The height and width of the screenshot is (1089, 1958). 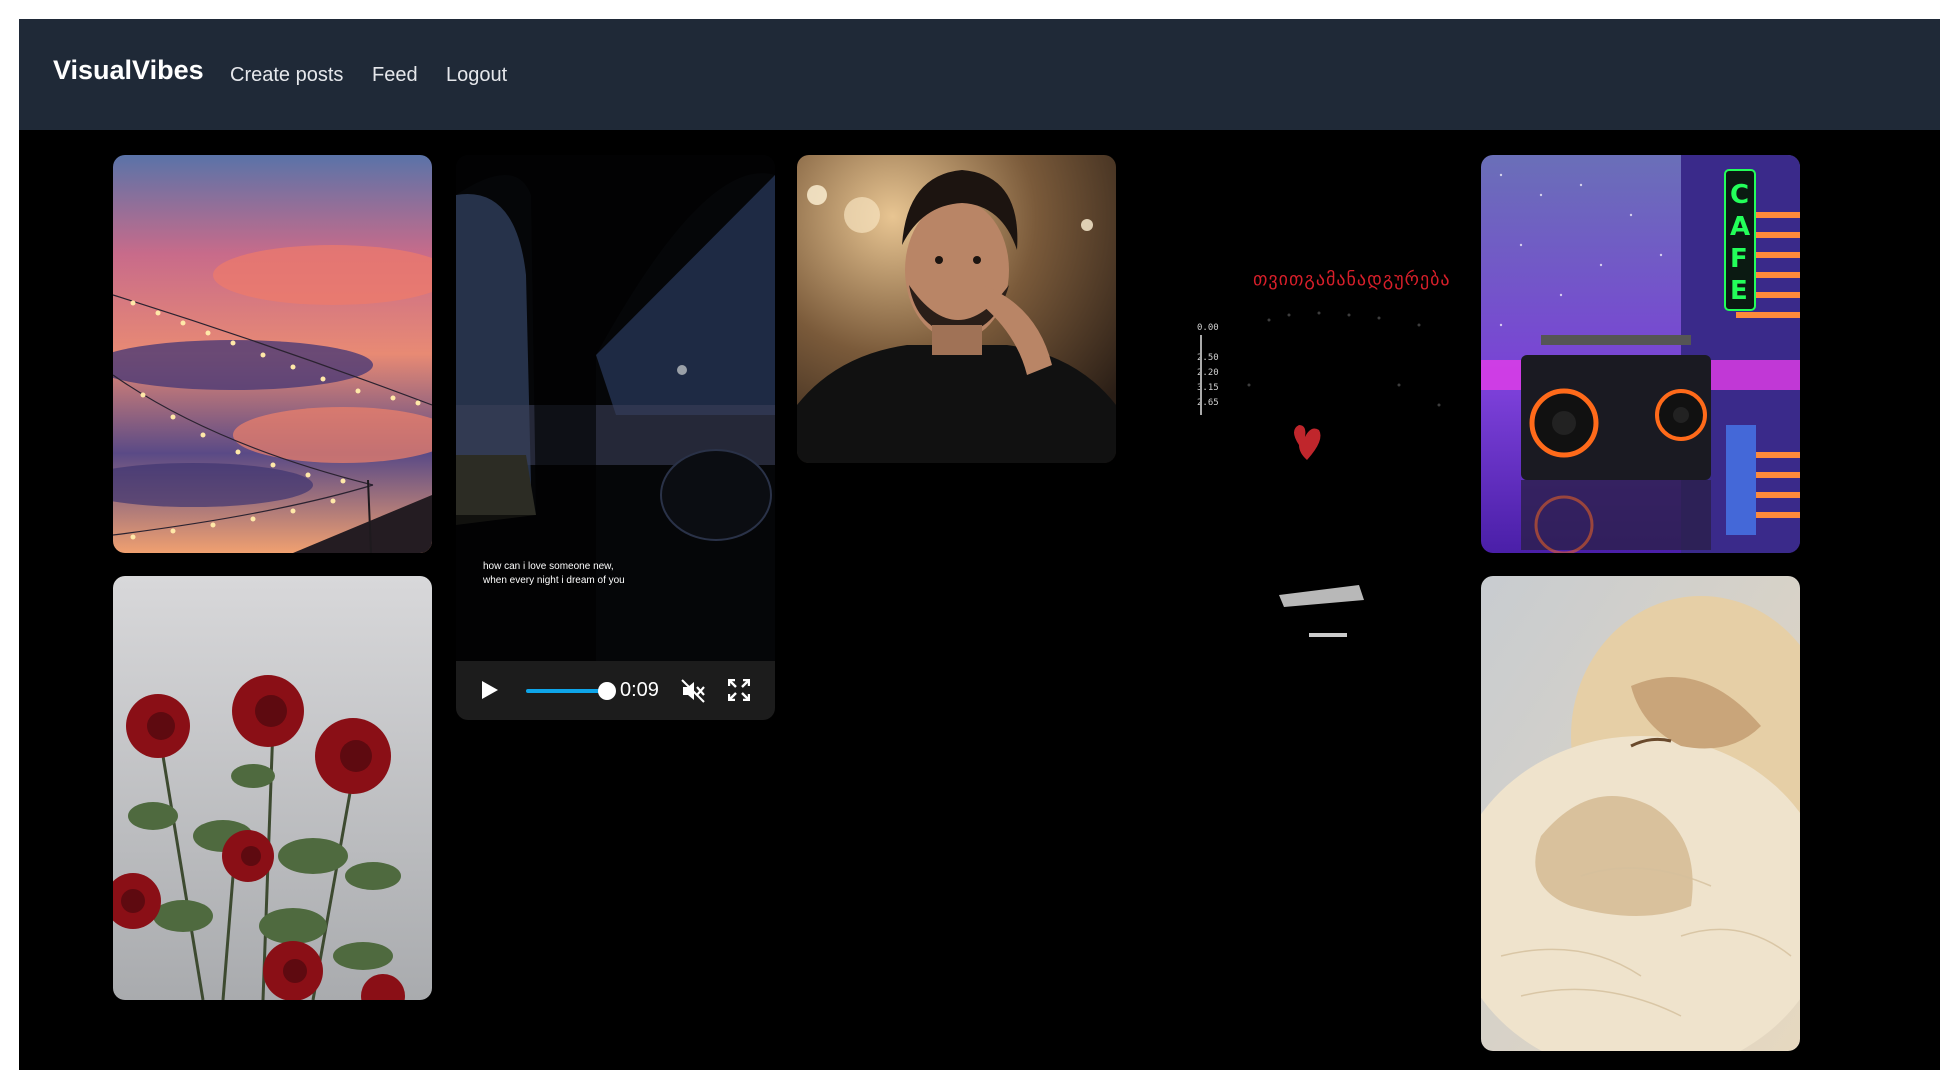 I want to click on svg-text: A, so click(x=1740, y=227).